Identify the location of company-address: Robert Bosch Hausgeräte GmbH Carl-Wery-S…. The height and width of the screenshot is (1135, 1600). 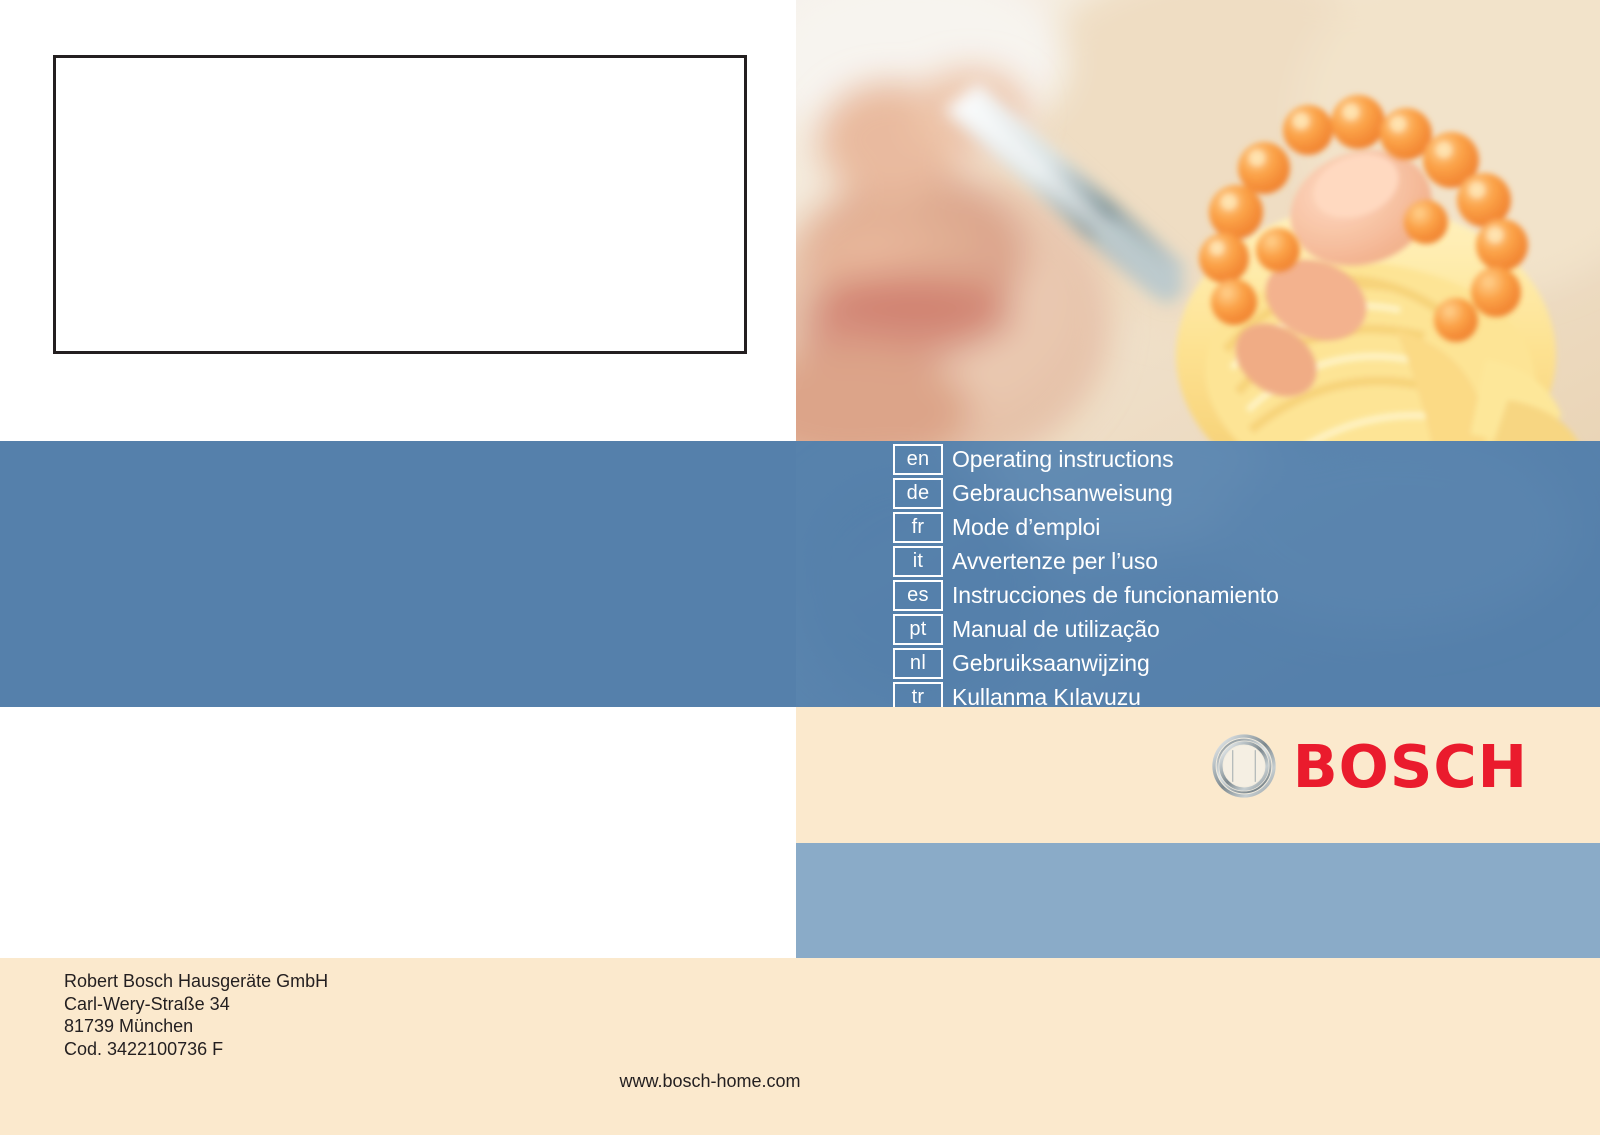
(196, 1015).